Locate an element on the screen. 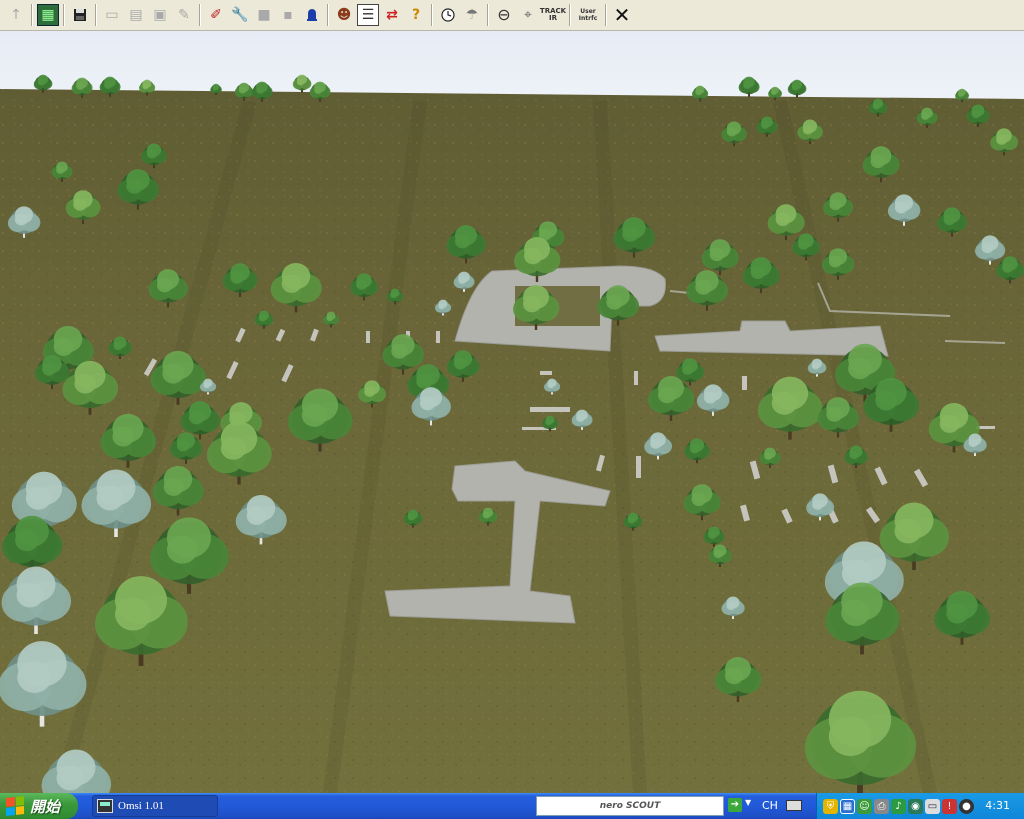 The width and height of the screenshot is (1024, 819). clock: 4:31 is located at coordinates (997, 805).